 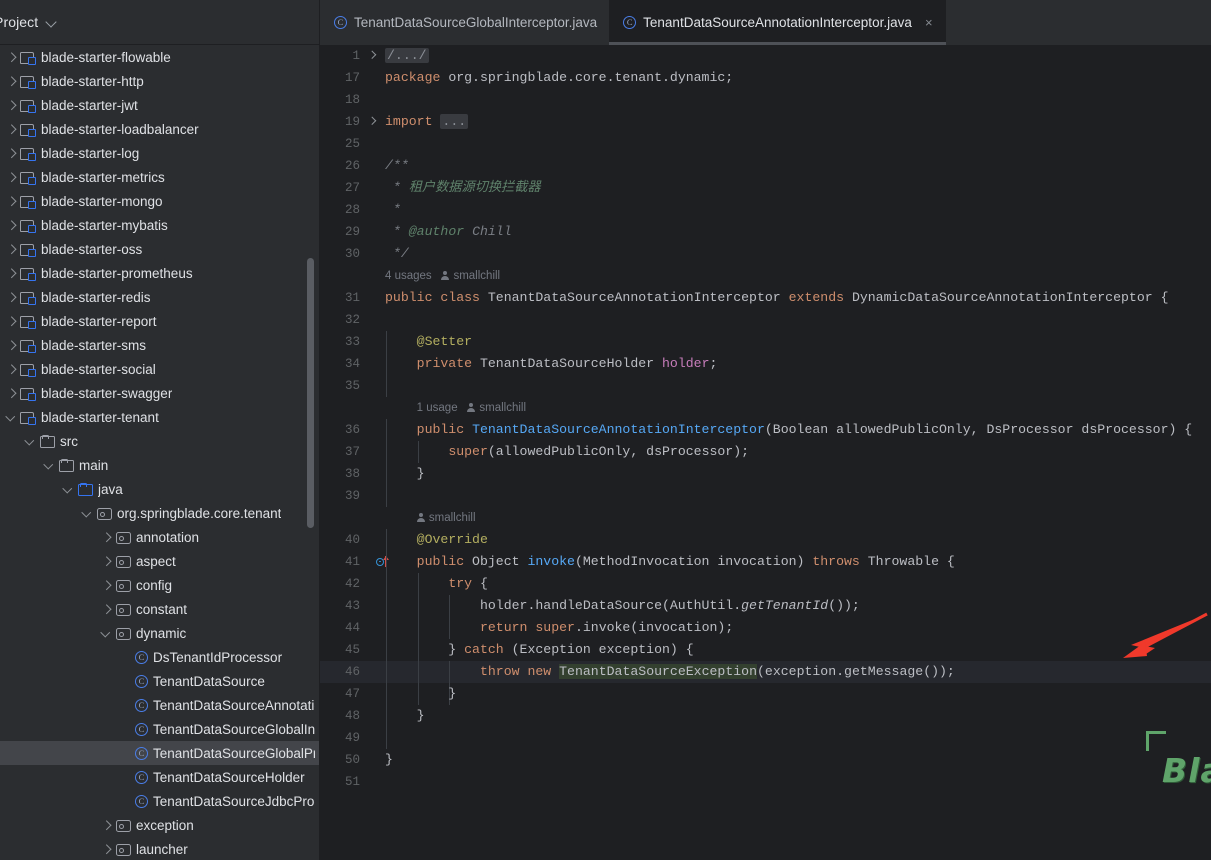 What do you see at coordinates (765, 144) in the screenshot?
I see `code-line: 25` at bounding box center [765, 144].